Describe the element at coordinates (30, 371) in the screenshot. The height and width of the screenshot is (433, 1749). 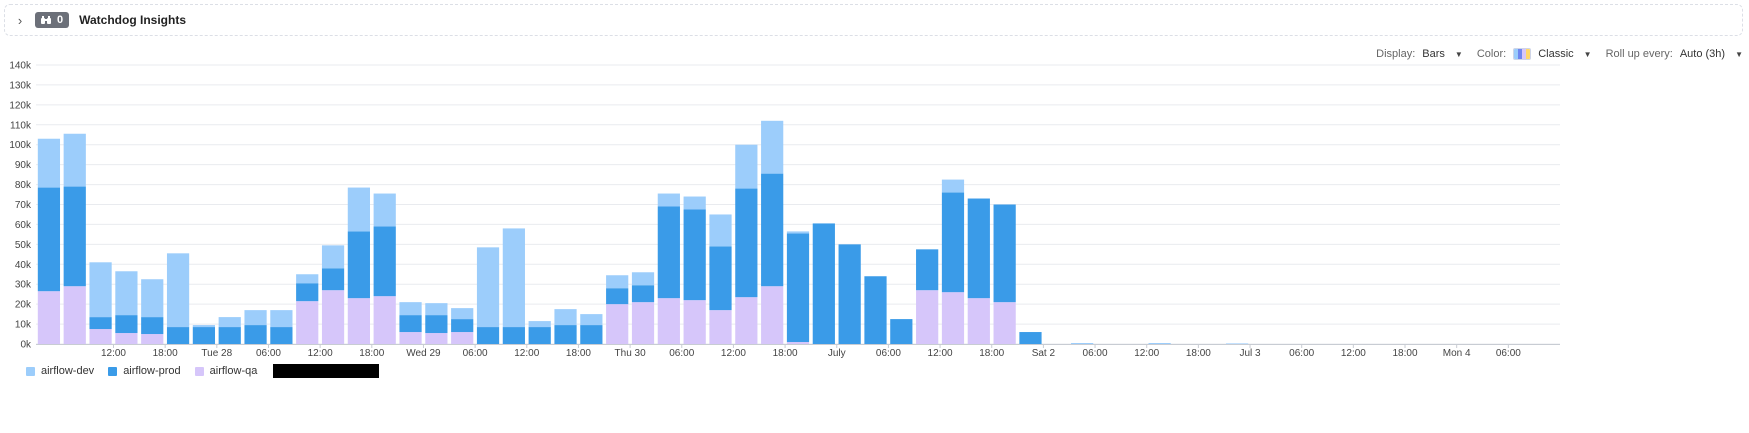
I see `legend-swatch-airflow-dev` at that location.